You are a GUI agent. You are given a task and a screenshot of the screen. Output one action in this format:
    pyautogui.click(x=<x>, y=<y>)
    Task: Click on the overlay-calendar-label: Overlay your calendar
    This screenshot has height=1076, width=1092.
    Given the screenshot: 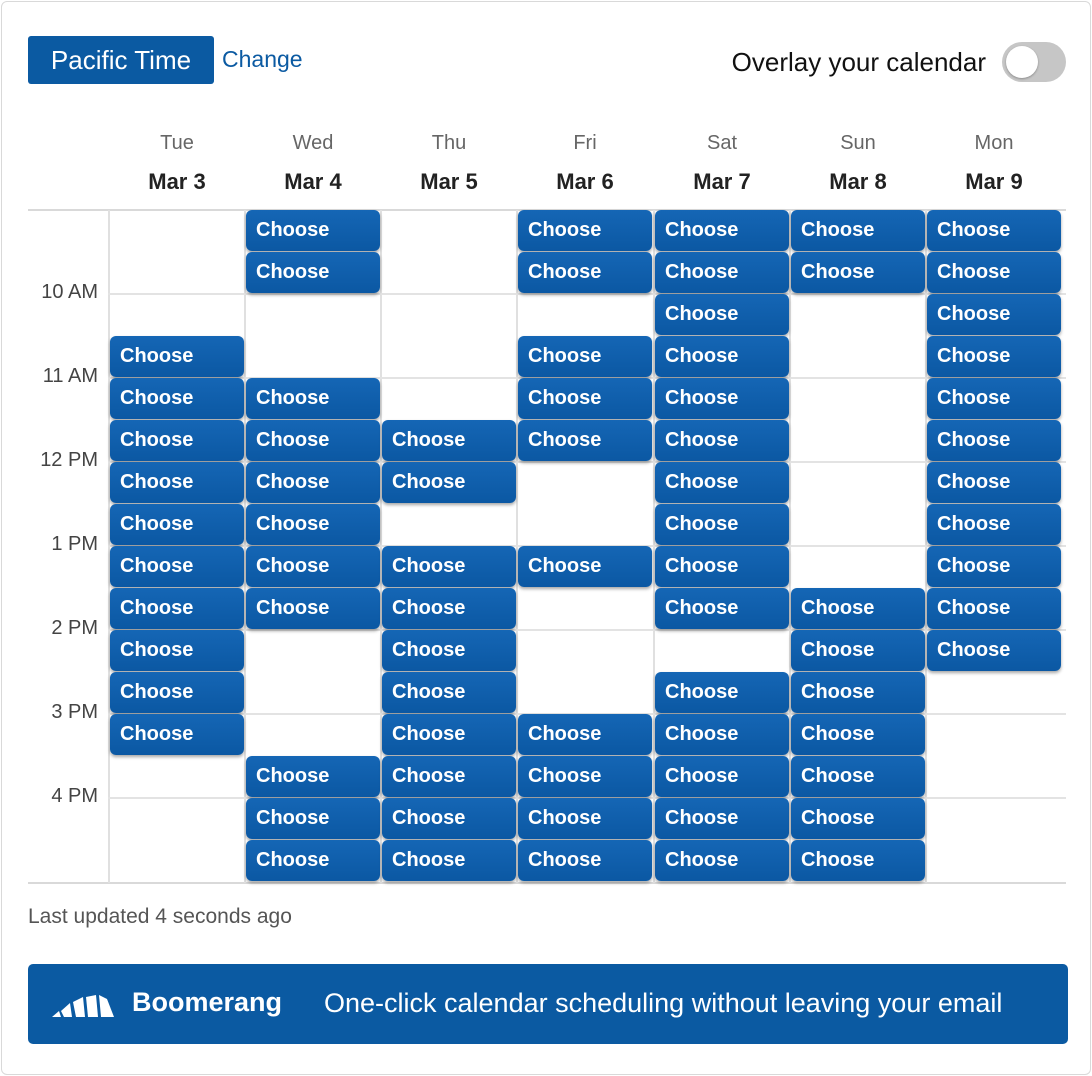 What is the action you would take?
    pyautogui.click(x=858, y=62)
    